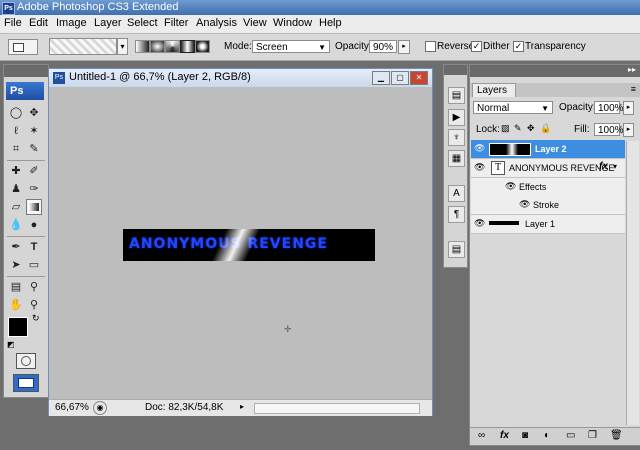 This screenshot has height=450, width=640. What do you see at coordinates (26, 361) in the screenshot?
I see `quick-mask-button` at bounding box center [26, 361].